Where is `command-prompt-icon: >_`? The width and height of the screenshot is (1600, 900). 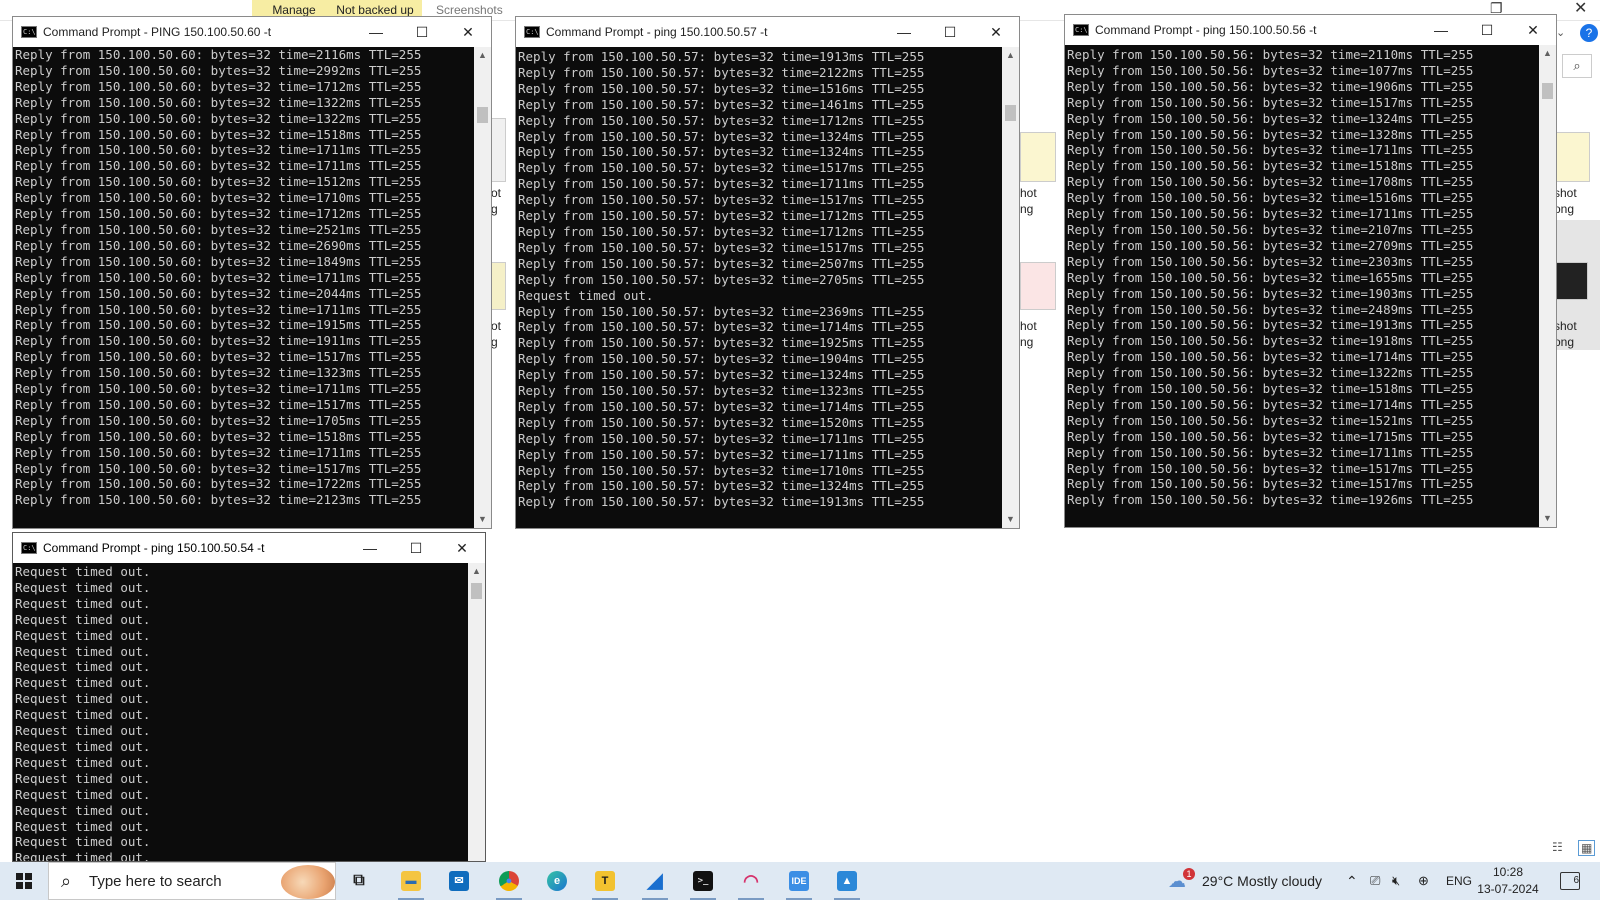
command-prompt-icon: >_ is located at coordinates (703, 881).